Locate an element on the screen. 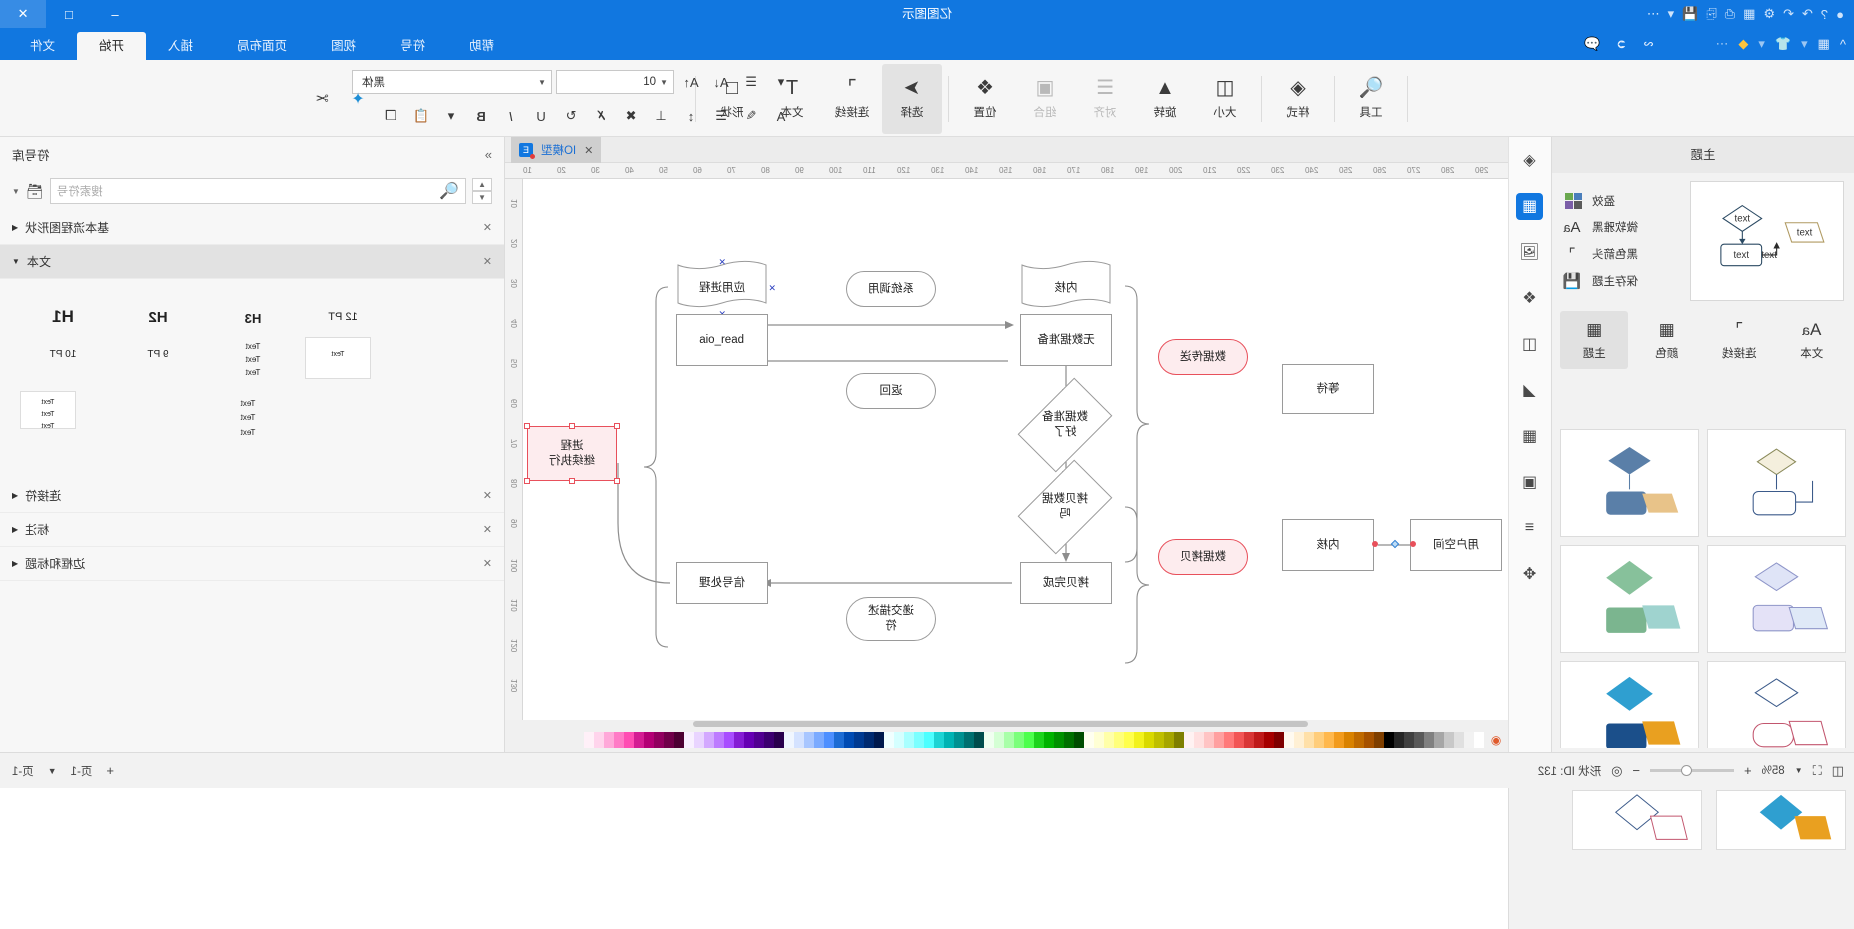 Image resolution: width=1854 pixels, height=929 pixels. left-tab-text: Aa 文本 is located at coordinates (1812, 340).